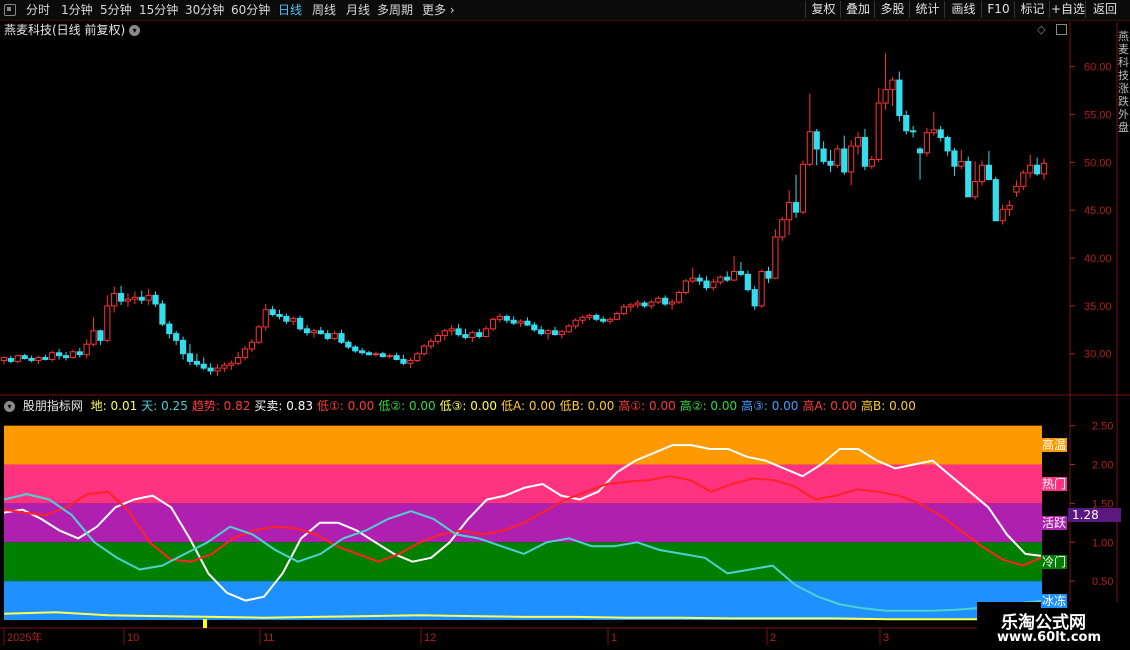  What do you see at coordinates (72, 29) in the screenshot?
I see `stock-title: 燕麦科技(日线 前复权) ▾` at bounding box center [72, 29].